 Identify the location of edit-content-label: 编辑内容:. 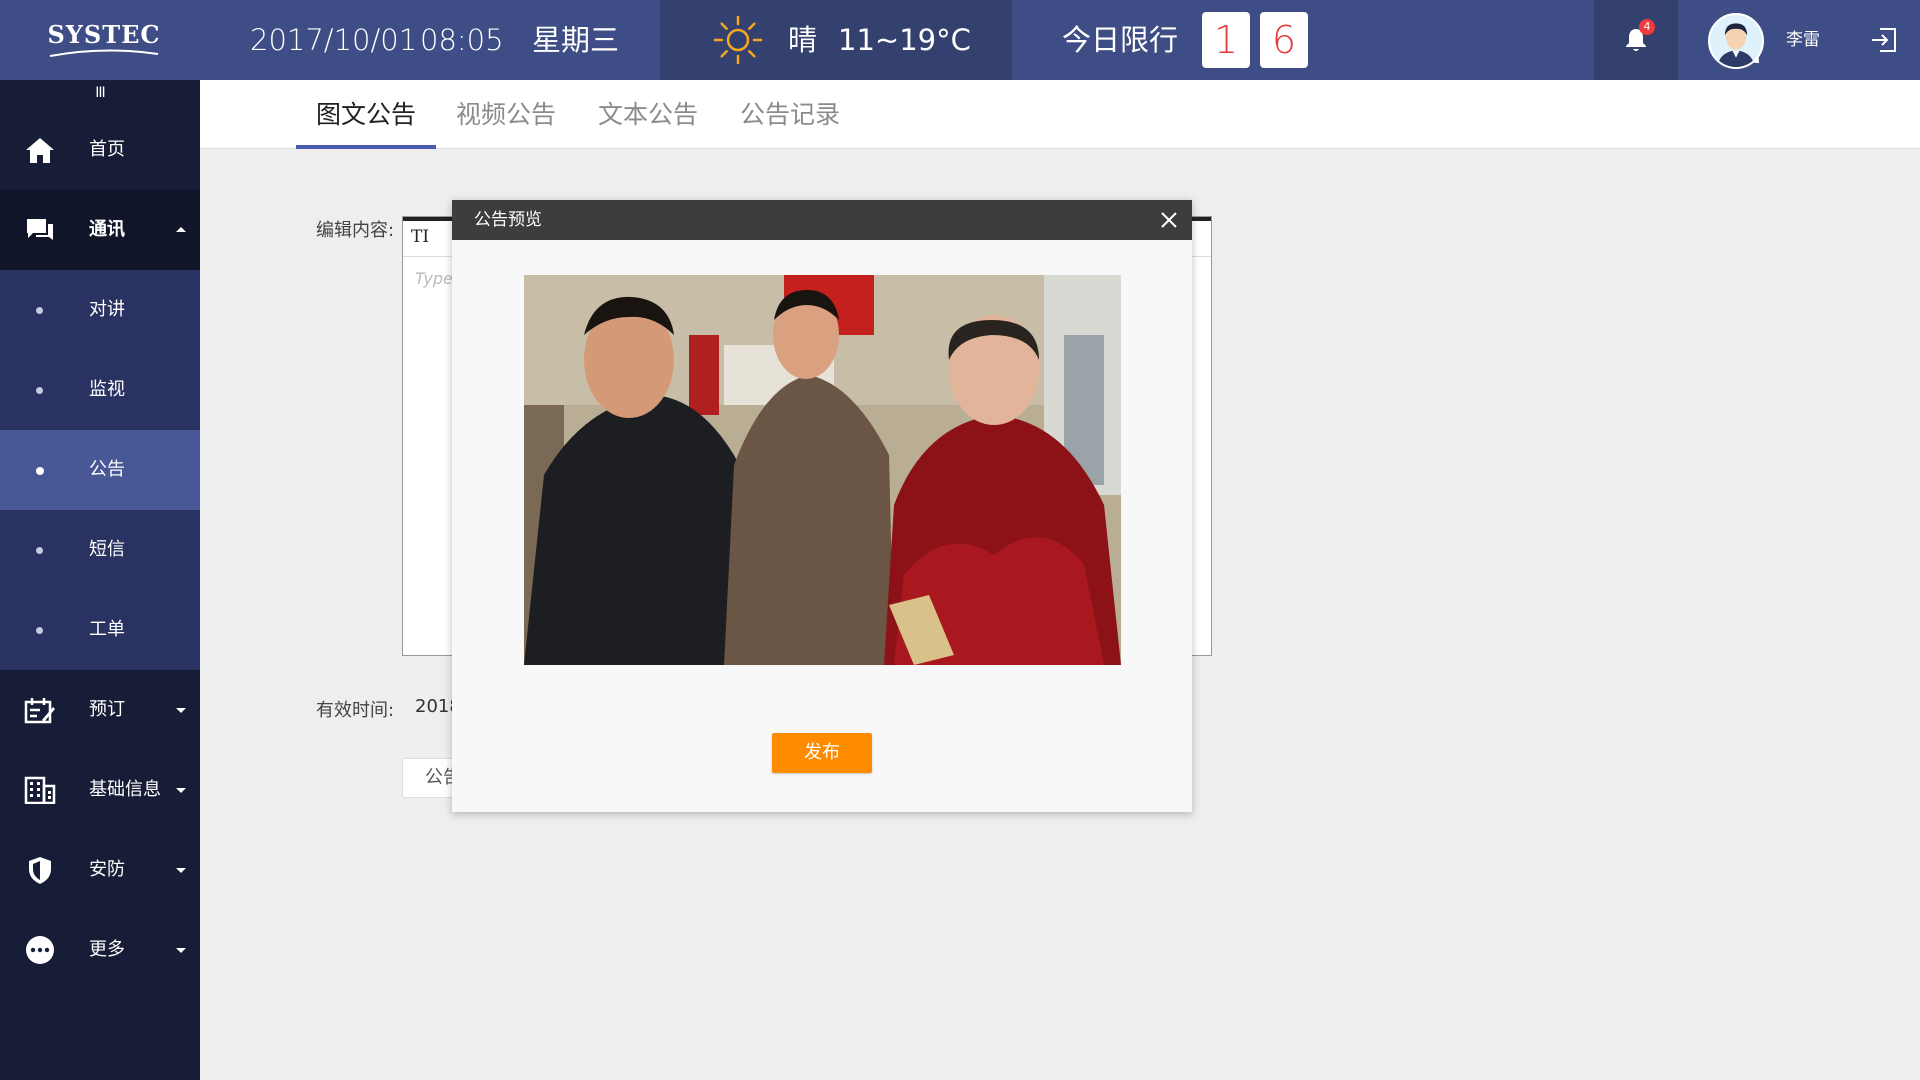
(355, 230).